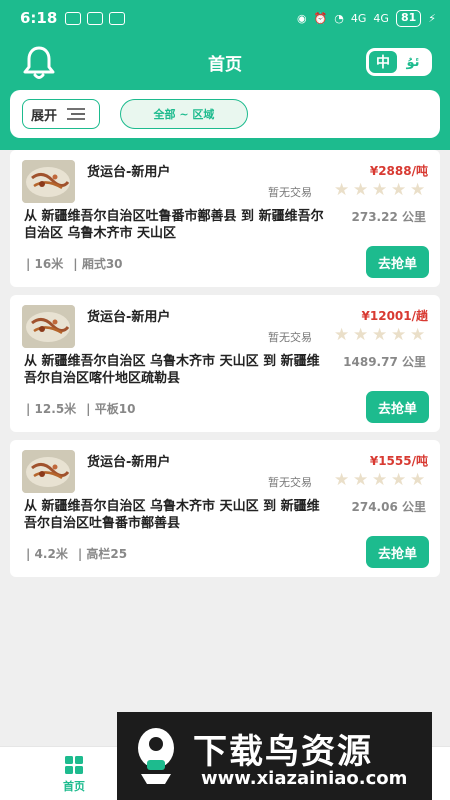 This screenshot has height=800, width=450. Describe the element at coordinates (413, 62) in the screenshot. I see `lang-uyghur-option: ئۇ` at that location.